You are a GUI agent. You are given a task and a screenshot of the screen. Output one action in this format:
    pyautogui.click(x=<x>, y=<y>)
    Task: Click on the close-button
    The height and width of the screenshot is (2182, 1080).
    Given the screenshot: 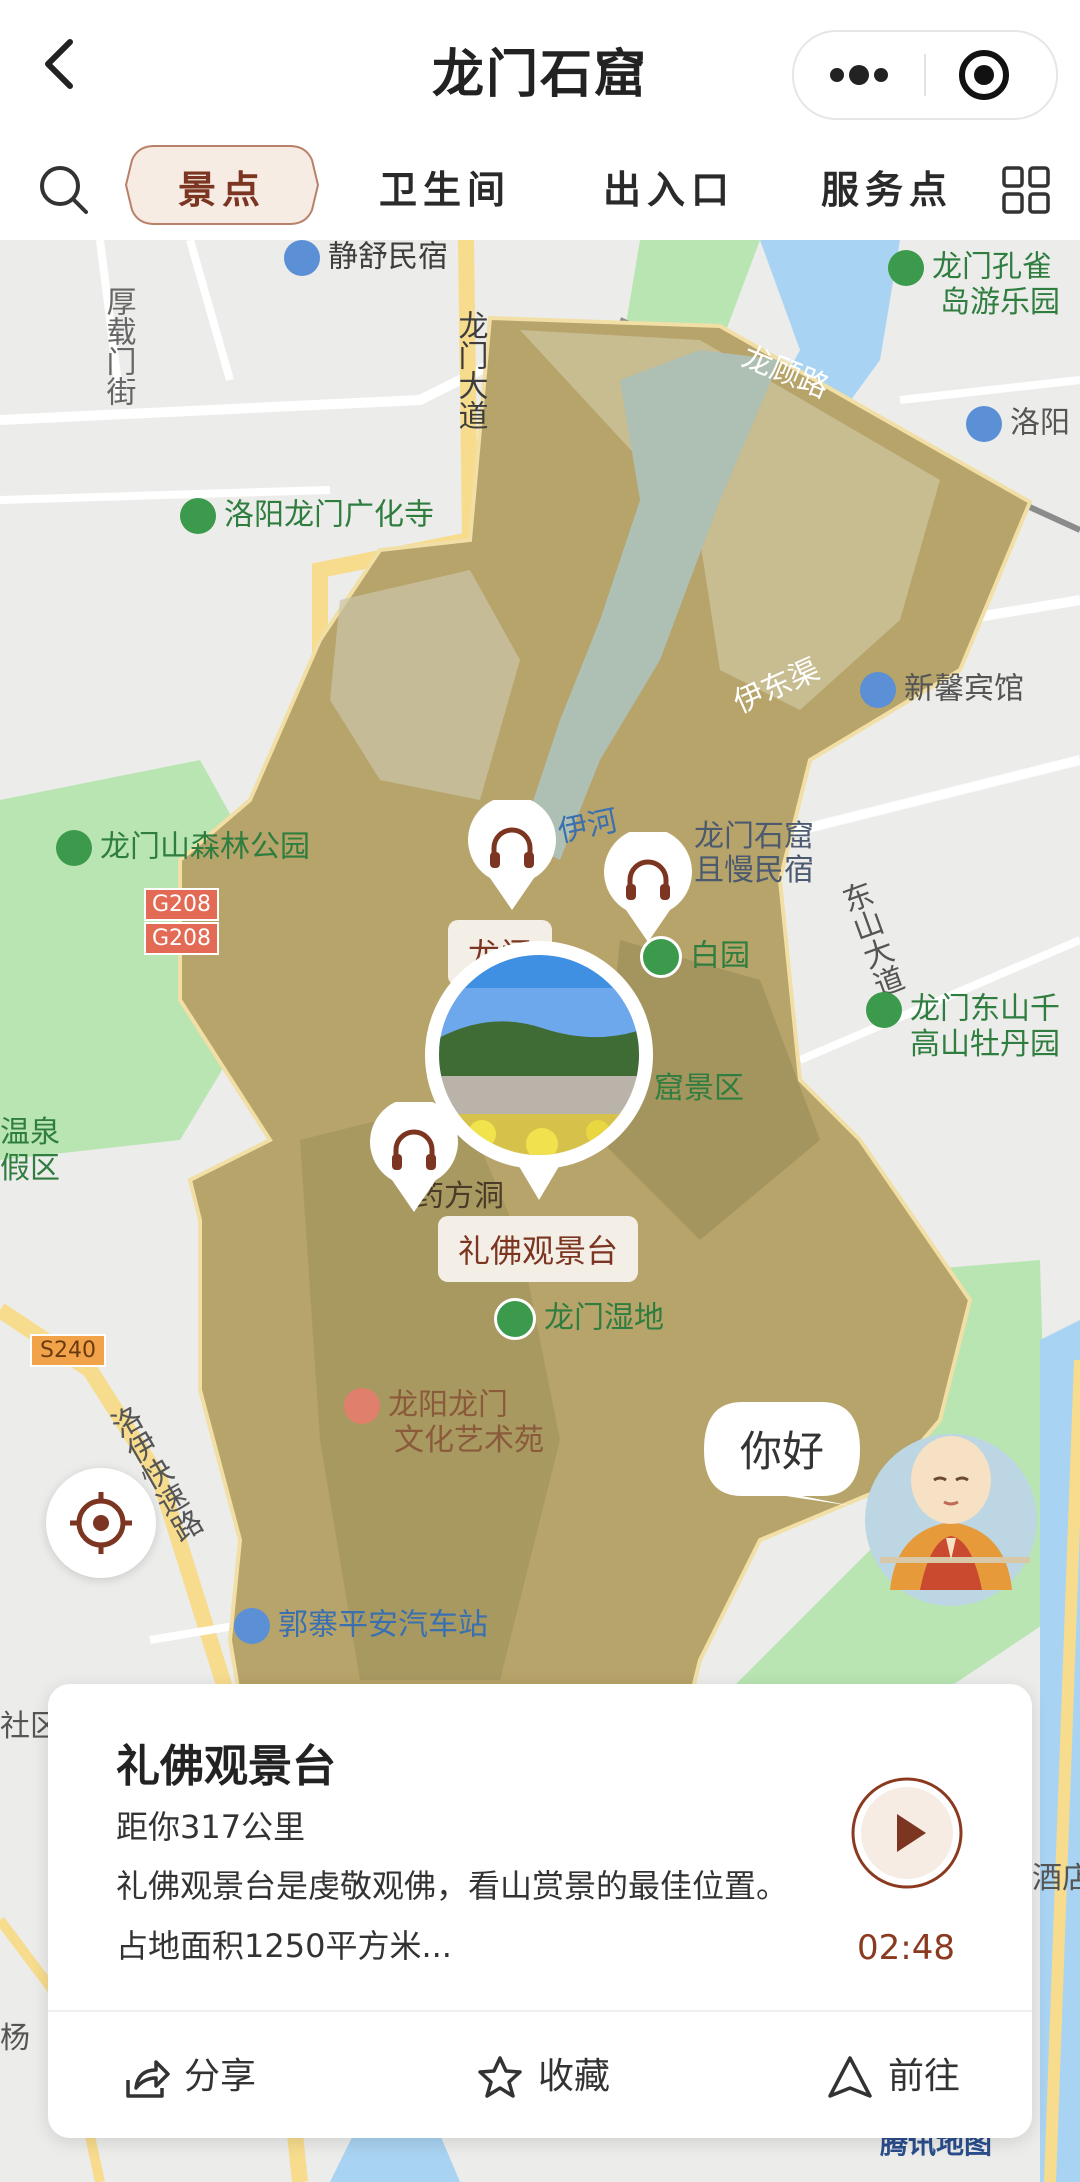 What is the action you would take?
    pyautogui.click(x=991, y=75)
    